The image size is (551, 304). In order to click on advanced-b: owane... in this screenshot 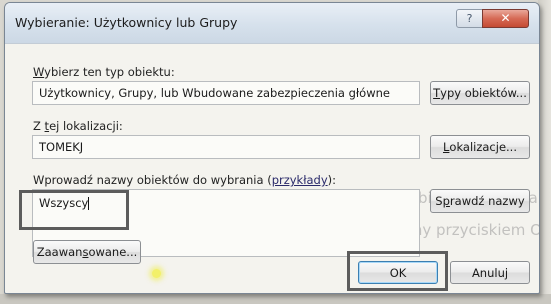, I will do `click(113, 252)`.